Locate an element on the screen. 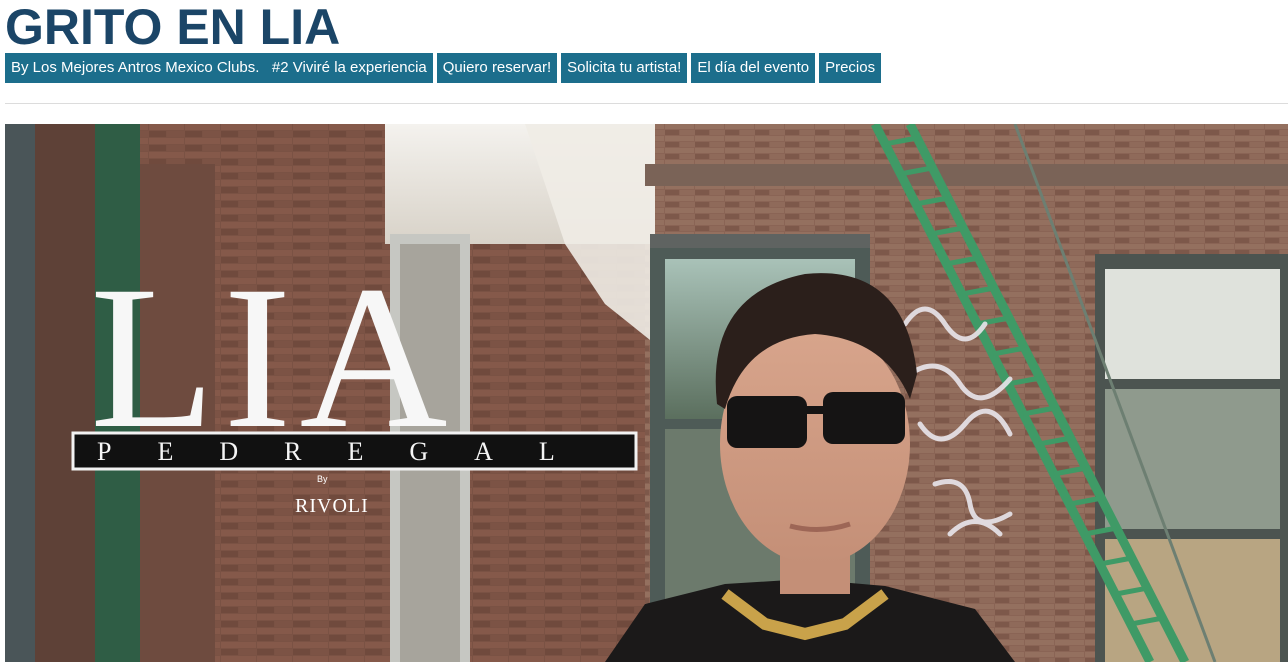  nav-item-dia-del-evento: El día del evento is located at coordinates (753, 68).